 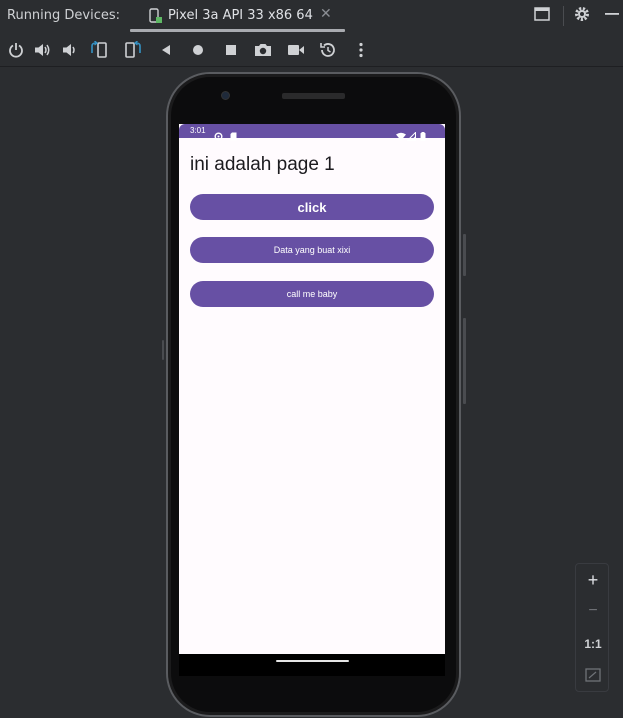 What do you see at coordinates (163, 350) in the screenshot?
I see `phone-side-detail` at bounding box center [163, 350].